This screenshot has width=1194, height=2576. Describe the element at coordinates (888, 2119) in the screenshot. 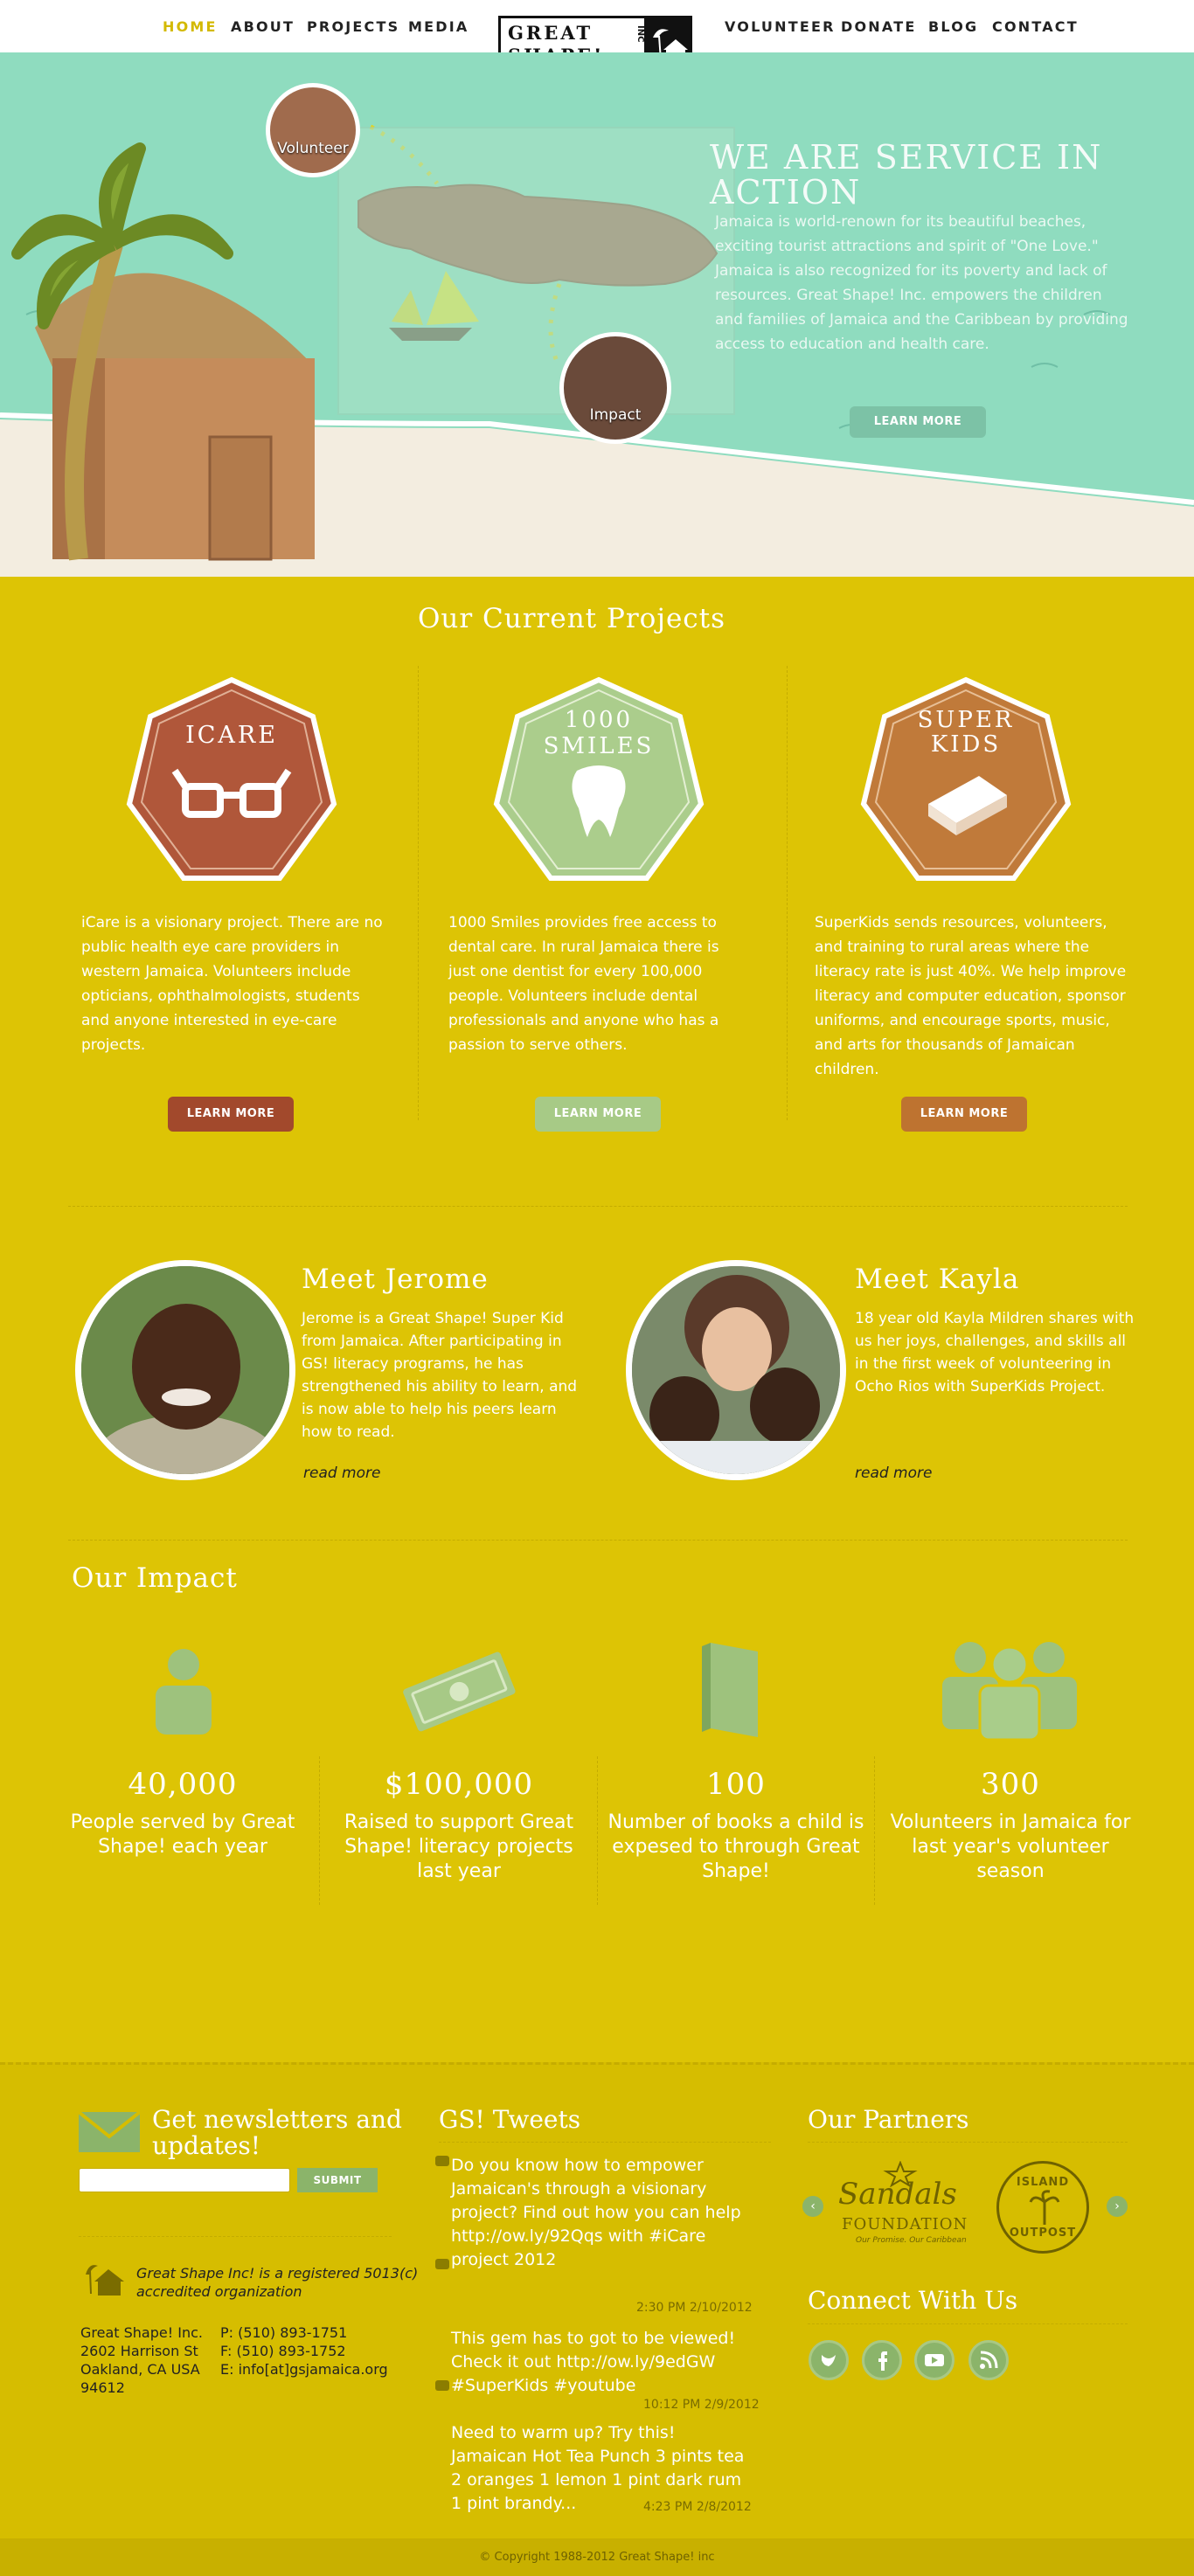

I see `partners-title: Our Partners` at that location.